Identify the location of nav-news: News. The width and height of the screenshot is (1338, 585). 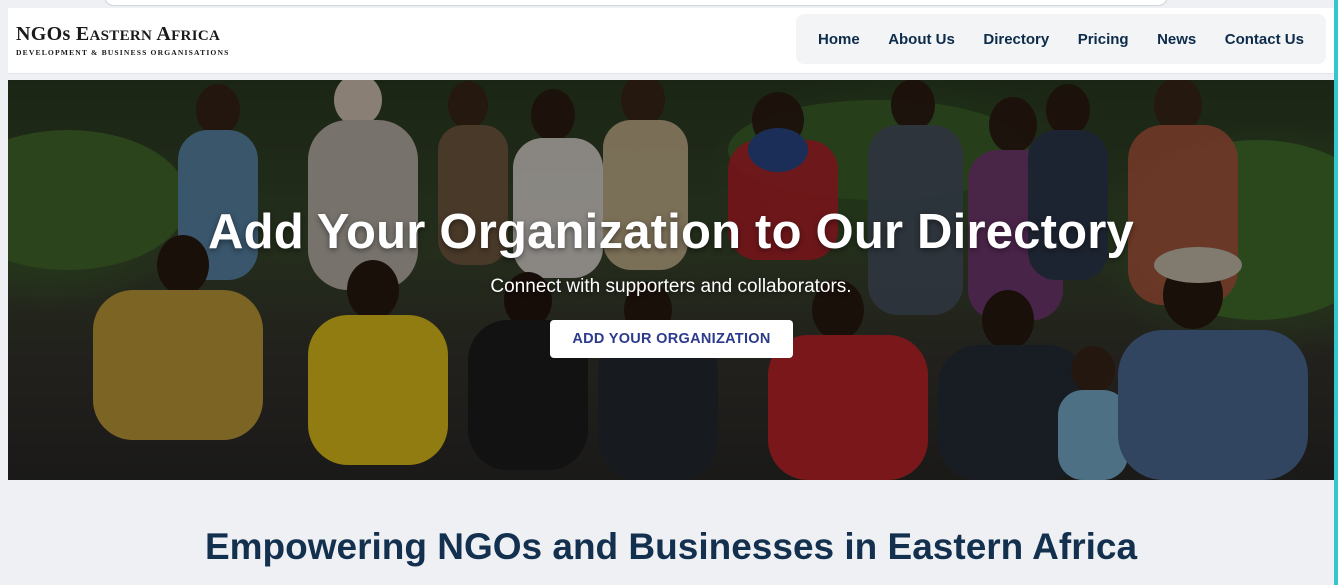
(1176, 39).